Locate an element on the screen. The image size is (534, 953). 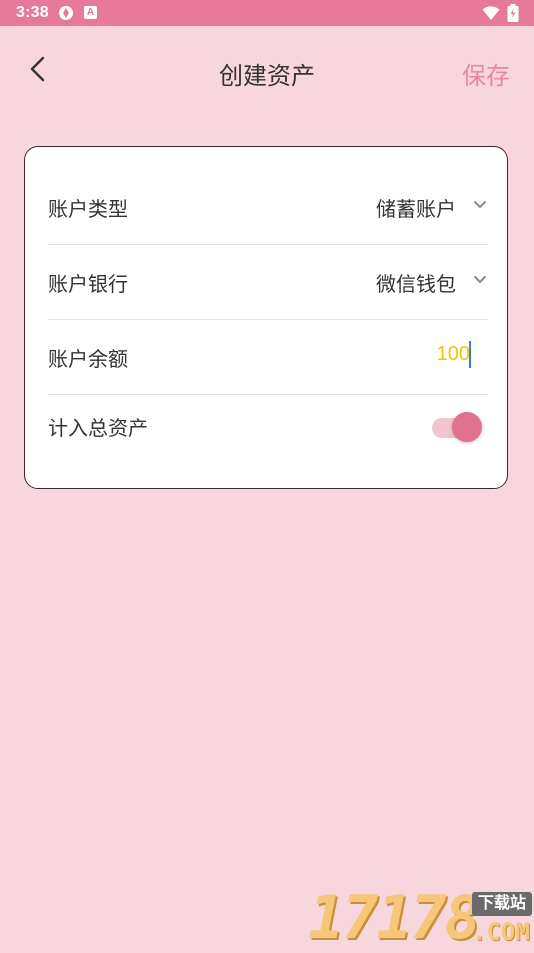
toggle-thumb is located at coordinates (467, 427).